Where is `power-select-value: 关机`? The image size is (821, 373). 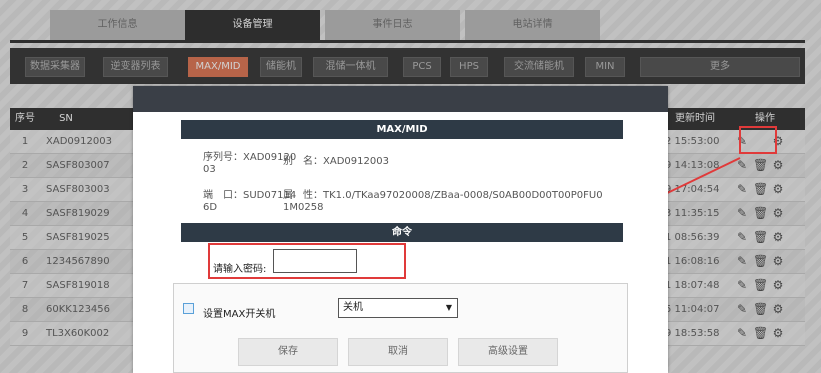
power-select-value: 关机 is located at coordinates (353, 307).